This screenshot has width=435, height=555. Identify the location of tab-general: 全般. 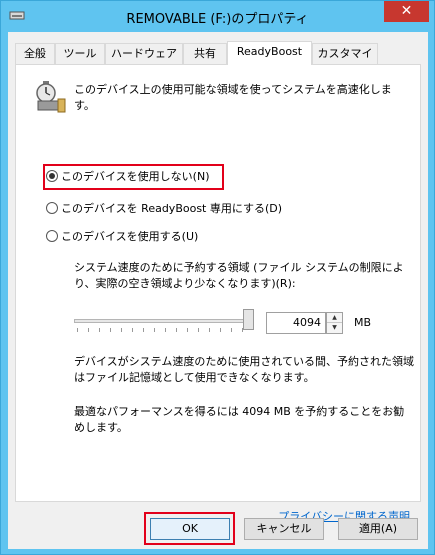
(35, 53).